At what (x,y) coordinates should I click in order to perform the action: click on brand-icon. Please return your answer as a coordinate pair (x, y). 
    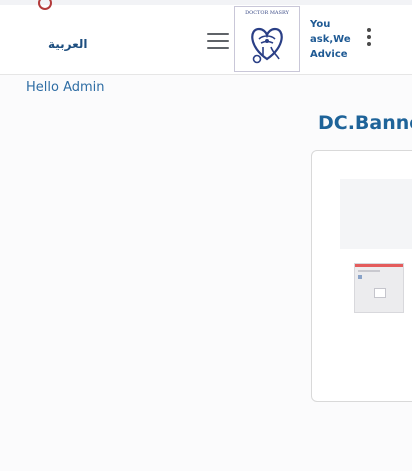
    Looking at the image, I should click on (45, 5).